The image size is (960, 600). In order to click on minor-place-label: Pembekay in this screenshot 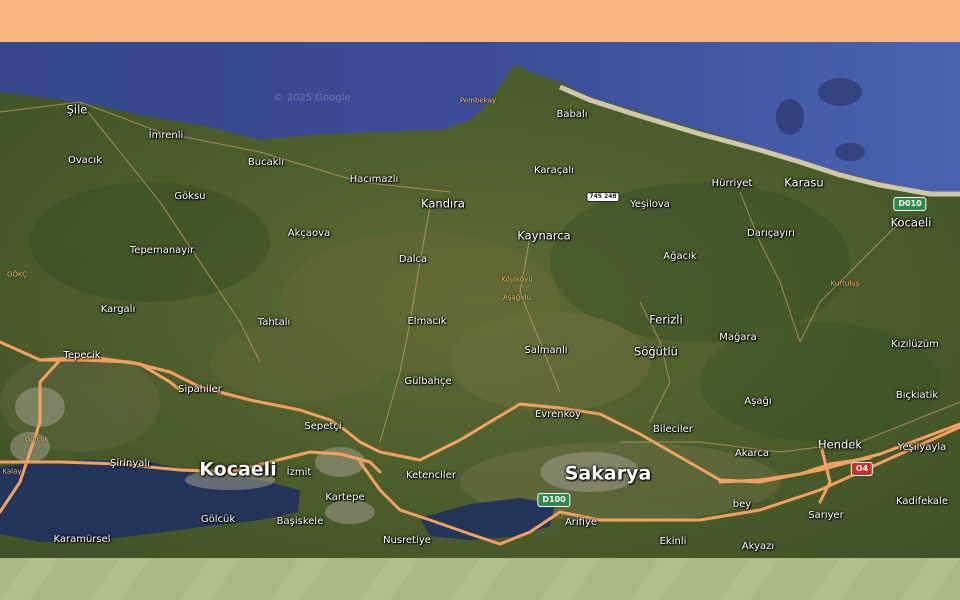, I will do `click(478, 100)`.